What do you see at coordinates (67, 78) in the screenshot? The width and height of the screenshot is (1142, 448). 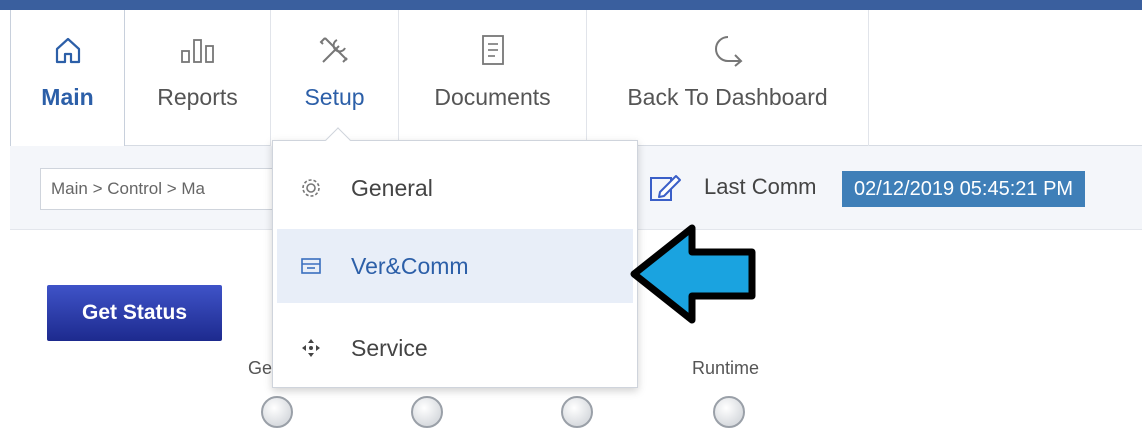 I see `tab-main: Main` at bounding box center [67, 78].